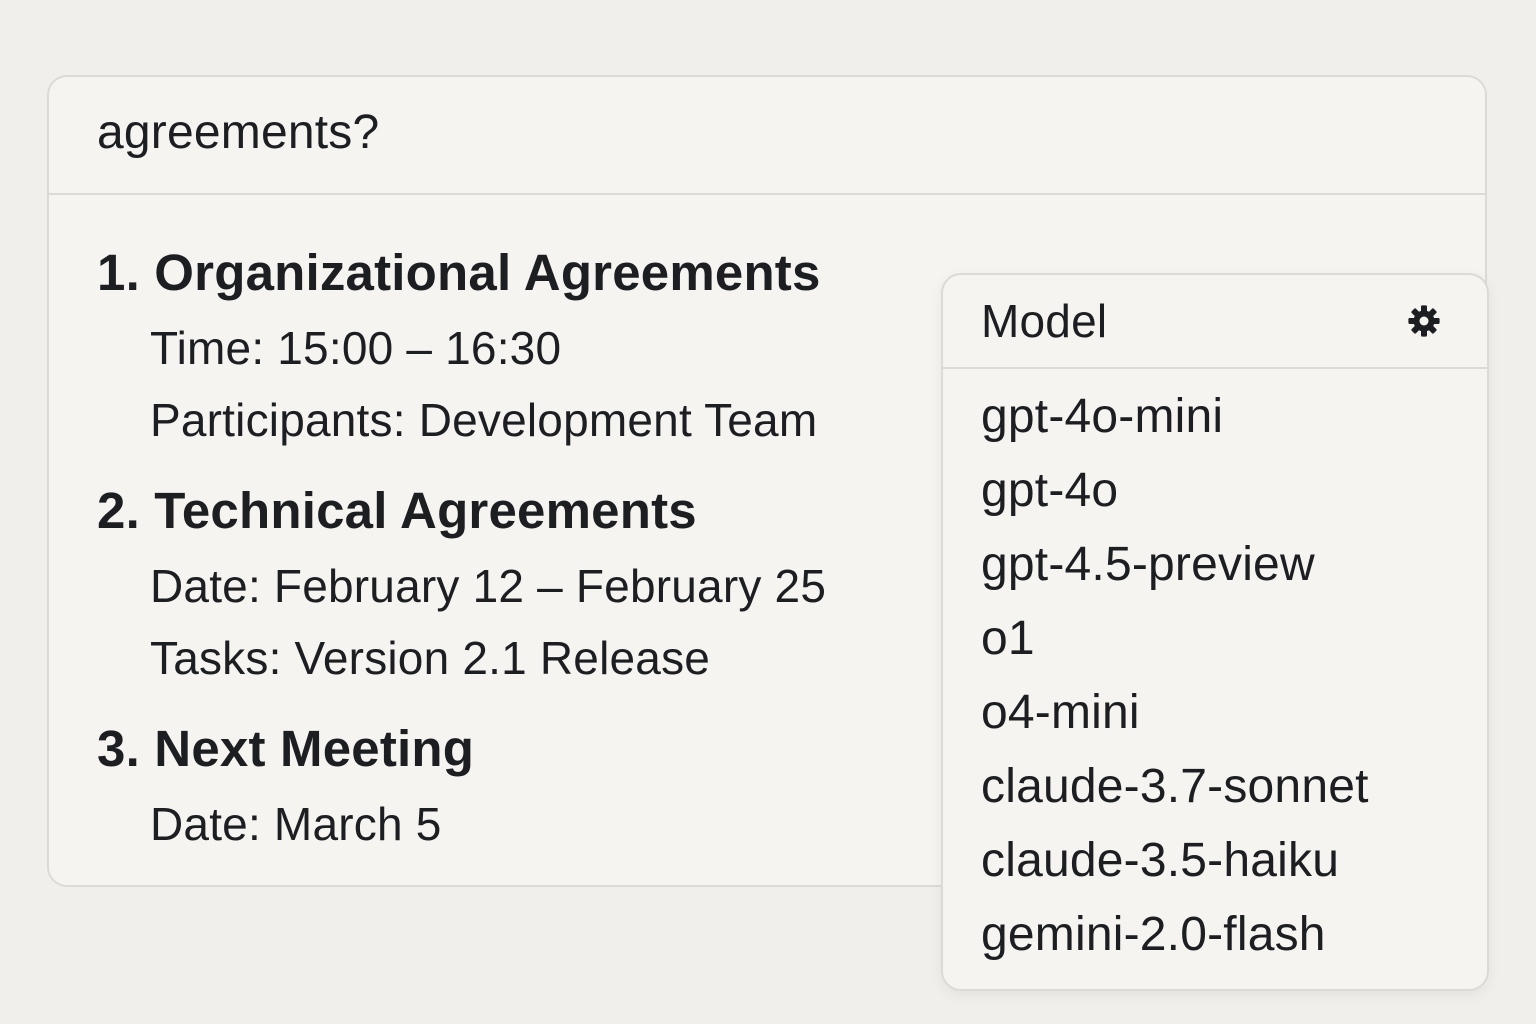  Describe the element at coordinates (1215, 322) in the screenshot. I see `model-dropdown-header: Model` at that location.